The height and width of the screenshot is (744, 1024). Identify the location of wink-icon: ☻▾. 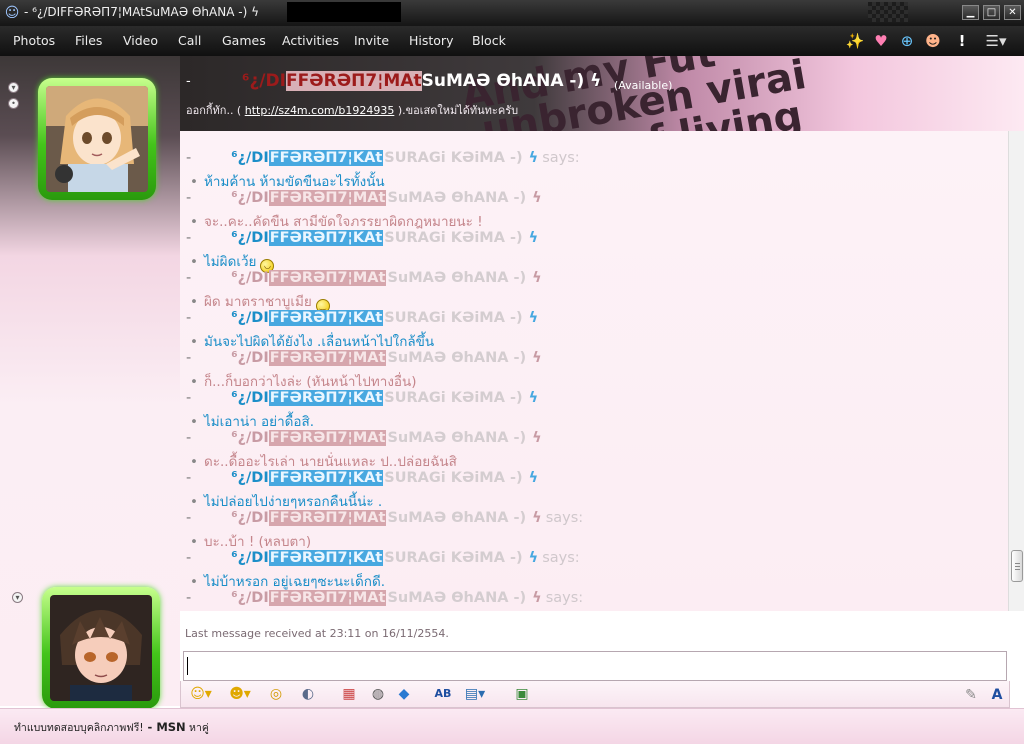
(240, 694).